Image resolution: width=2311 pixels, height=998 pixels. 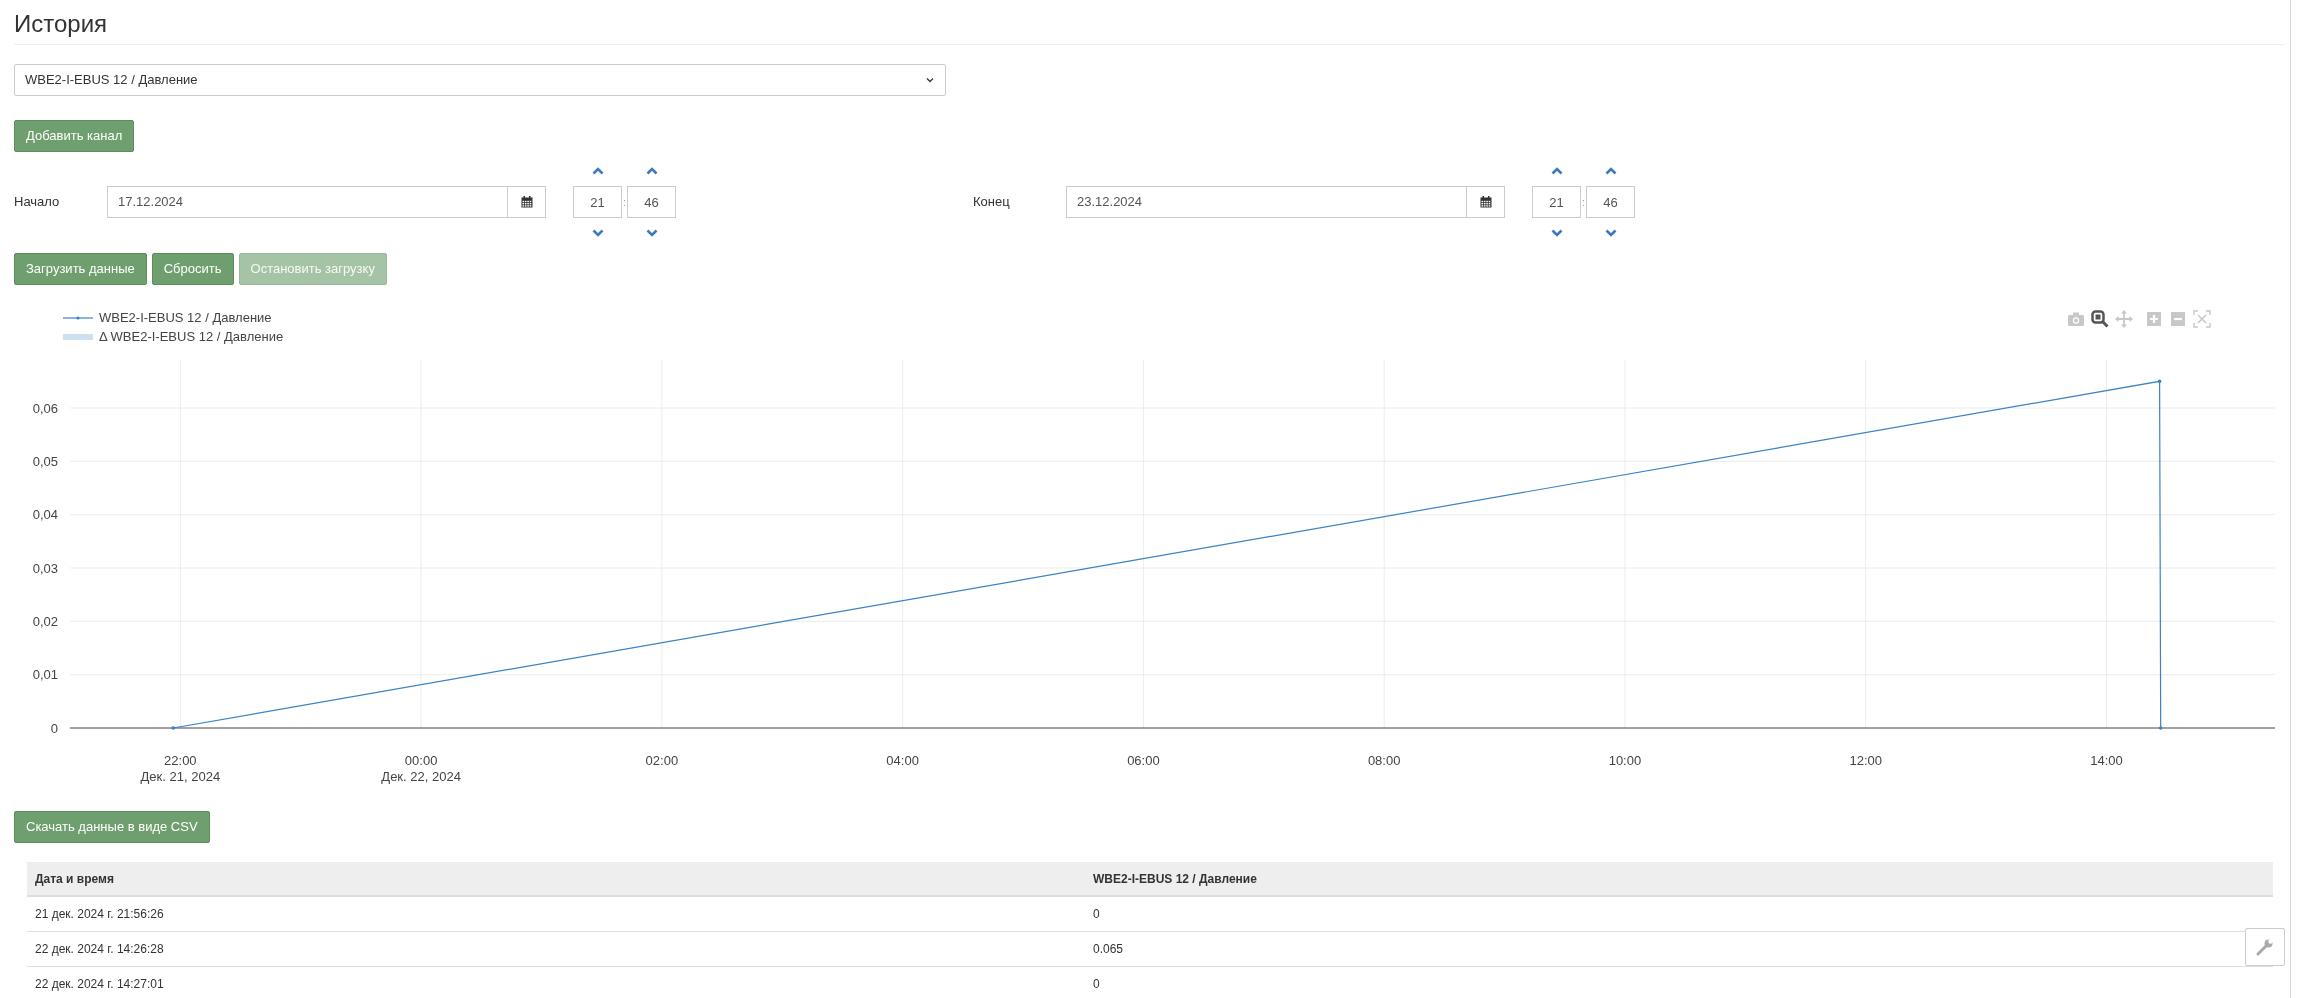 What do you see at coordinates (1384, 760) in the screenshot?
I see `x-axis-label: 08:00` at bounding box center [1384, 760].